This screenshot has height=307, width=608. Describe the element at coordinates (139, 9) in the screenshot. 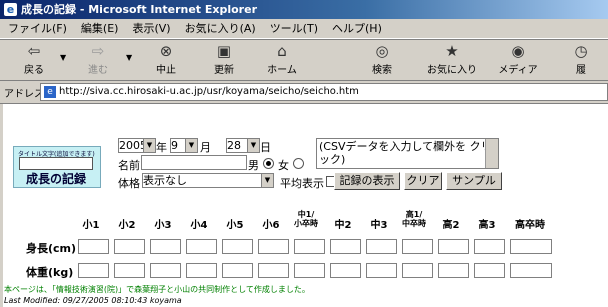

I see `window-title: 成長の記録 - Microsoft Internet Explorer` at that location.